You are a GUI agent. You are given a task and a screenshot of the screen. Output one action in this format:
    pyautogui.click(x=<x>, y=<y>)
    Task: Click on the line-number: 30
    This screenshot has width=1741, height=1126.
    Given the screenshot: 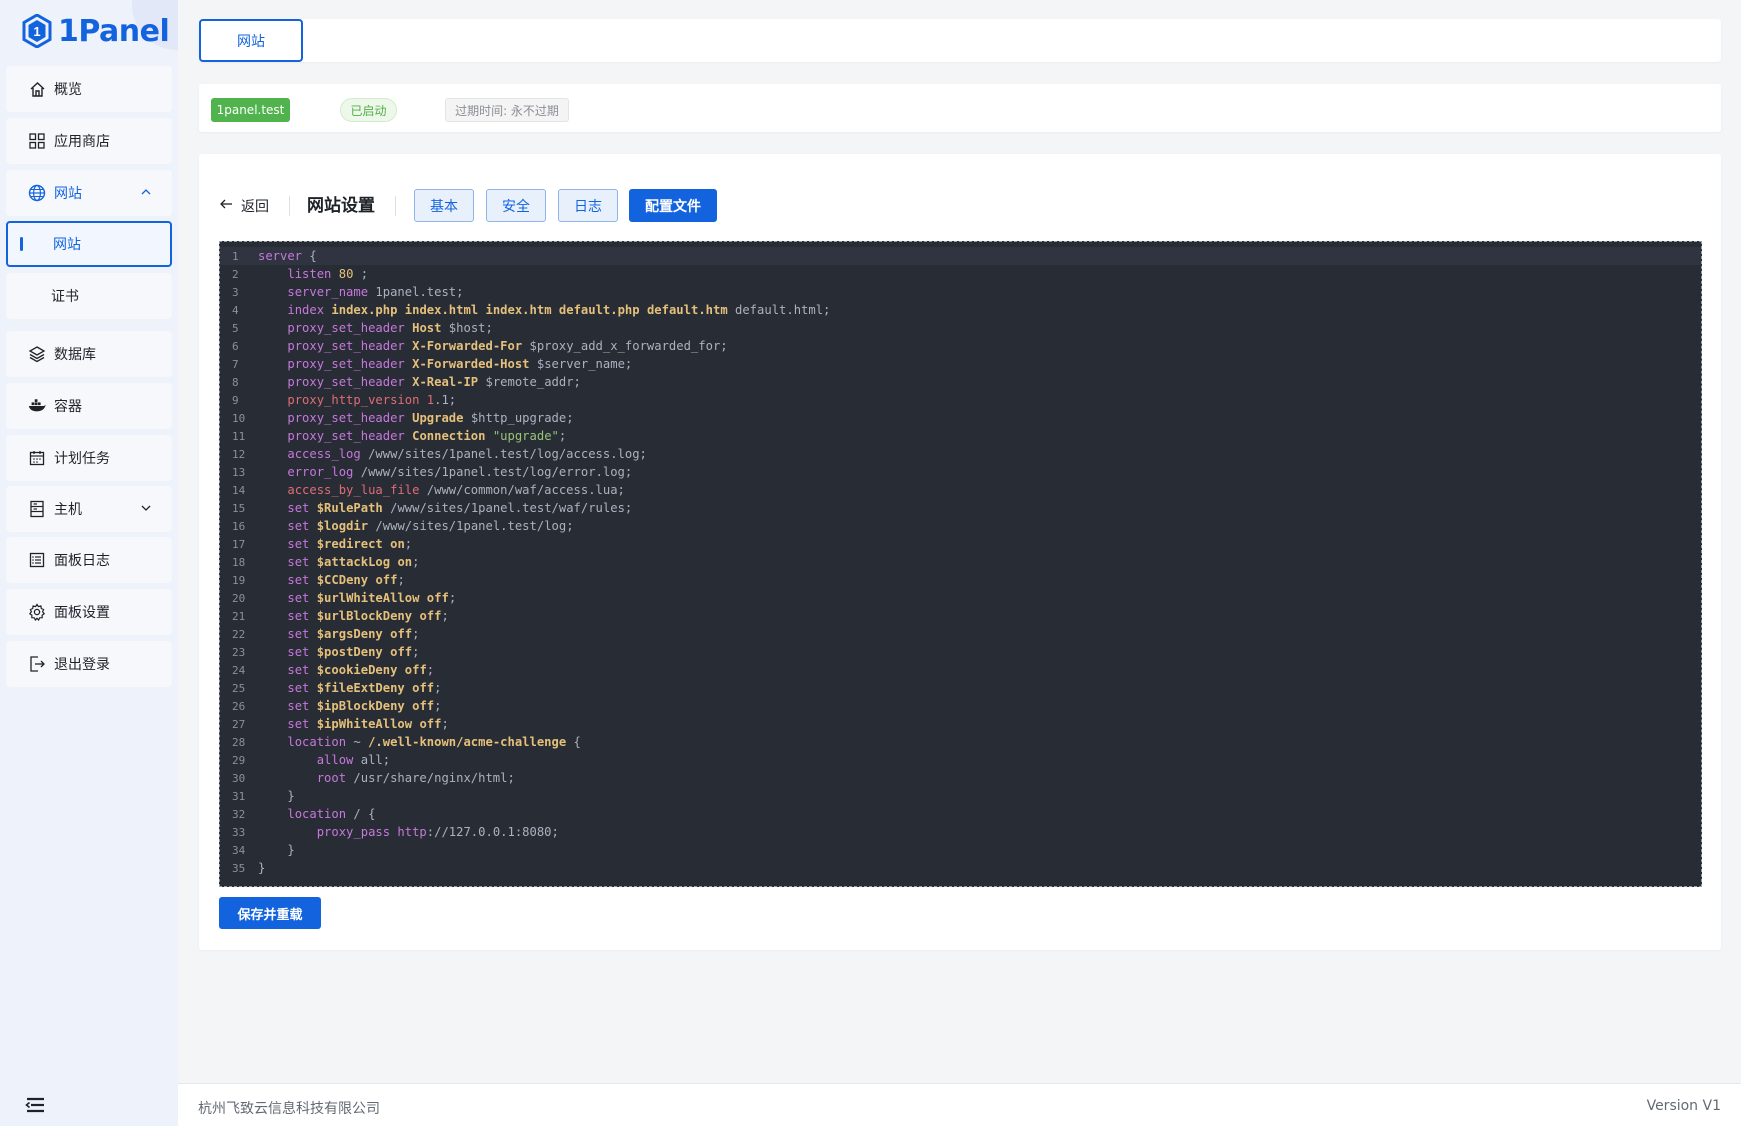 What is the action you would take?
    pyautogui.click(x=239, y=778)
    